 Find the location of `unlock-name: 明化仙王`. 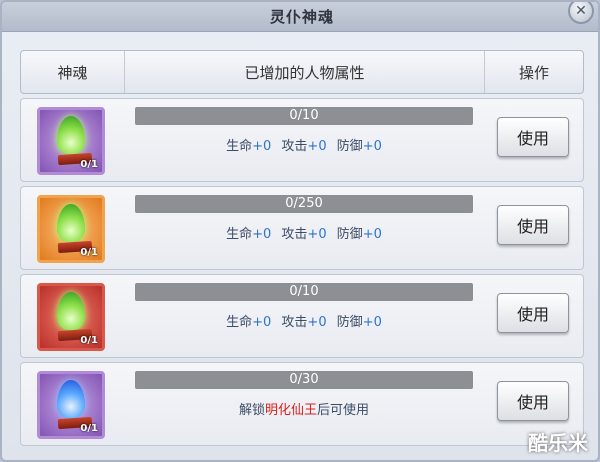

unlock-name: 明化仙王 is located at coordinates (290, 410).